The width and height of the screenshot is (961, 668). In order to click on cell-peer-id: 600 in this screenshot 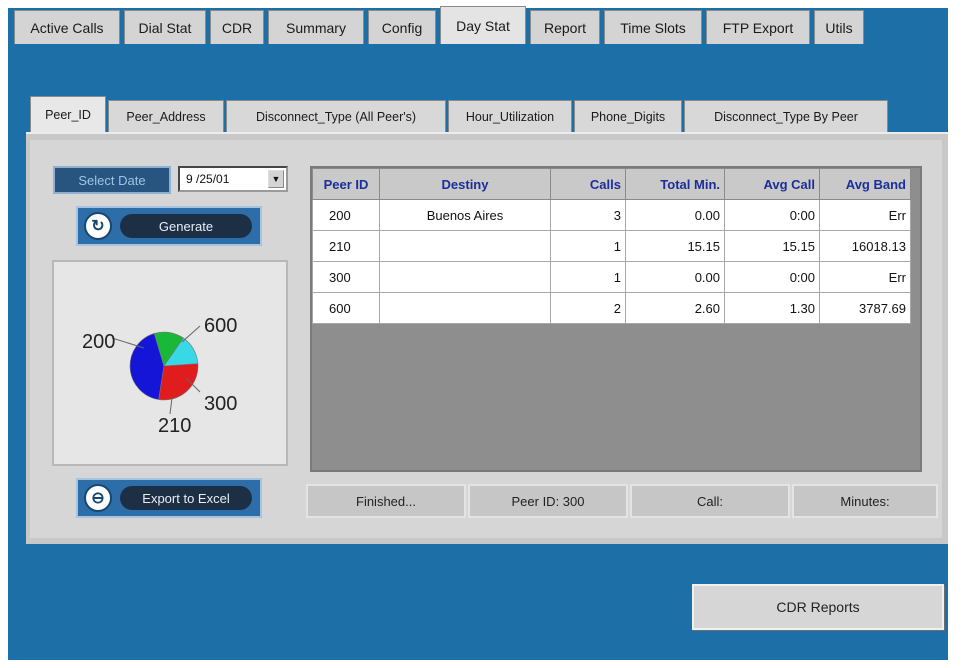, I will do `click(346, 308)`.